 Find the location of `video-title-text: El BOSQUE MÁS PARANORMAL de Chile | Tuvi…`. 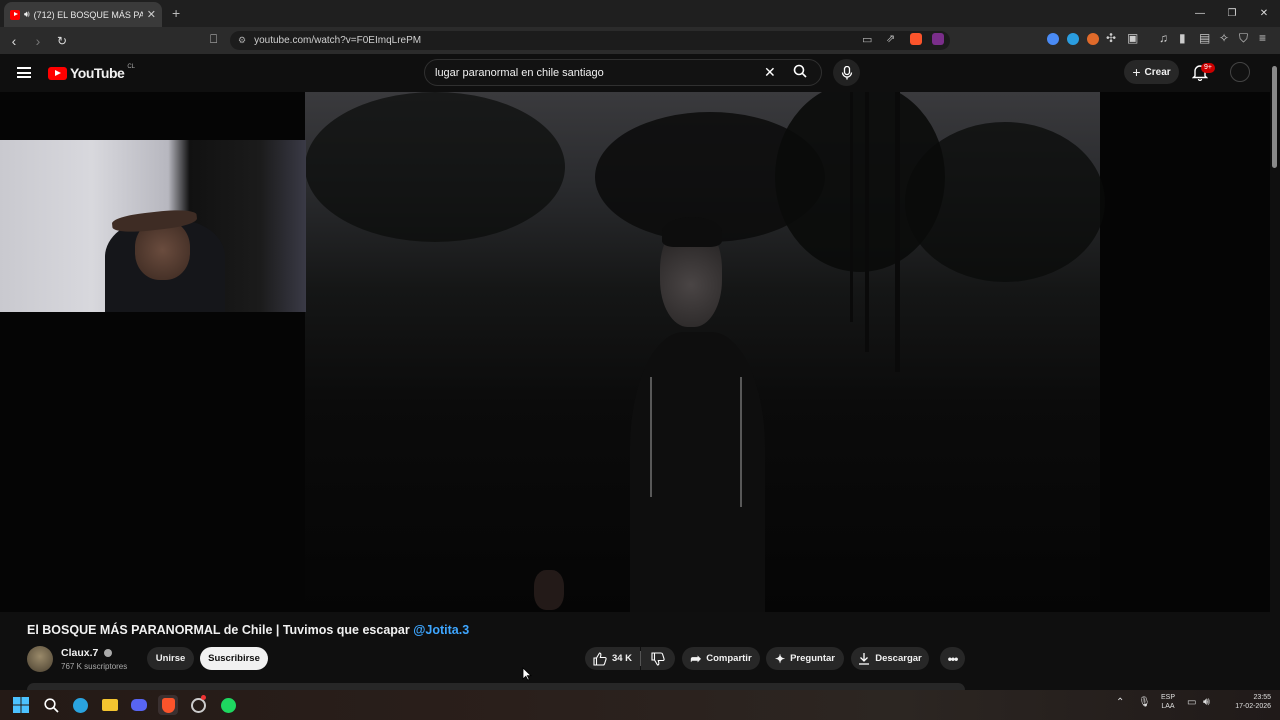

video-title-text: El BOSQUE MÁS PARANORMAL de Chile | Tuvi… is located at coordinates (218, 630).